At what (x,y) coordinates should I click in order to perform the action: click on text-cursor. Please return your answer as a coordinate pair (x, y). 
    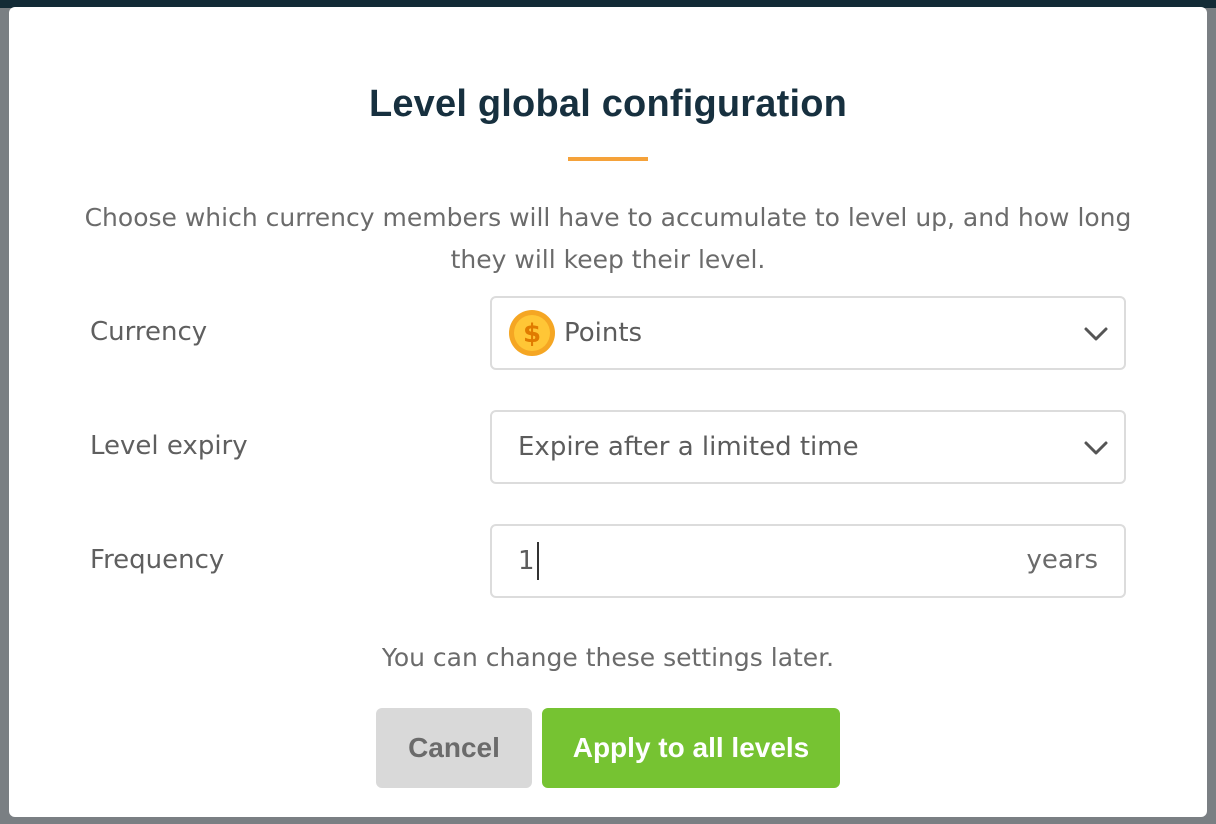
    Looking at the image, I should click on (537, 561).